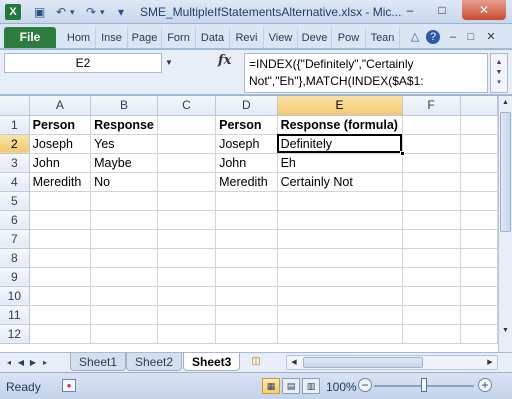  What do you see at coordinates (15, 125) in the screenshot?
I see `row-header: 1` at bounding box center [15, 125].